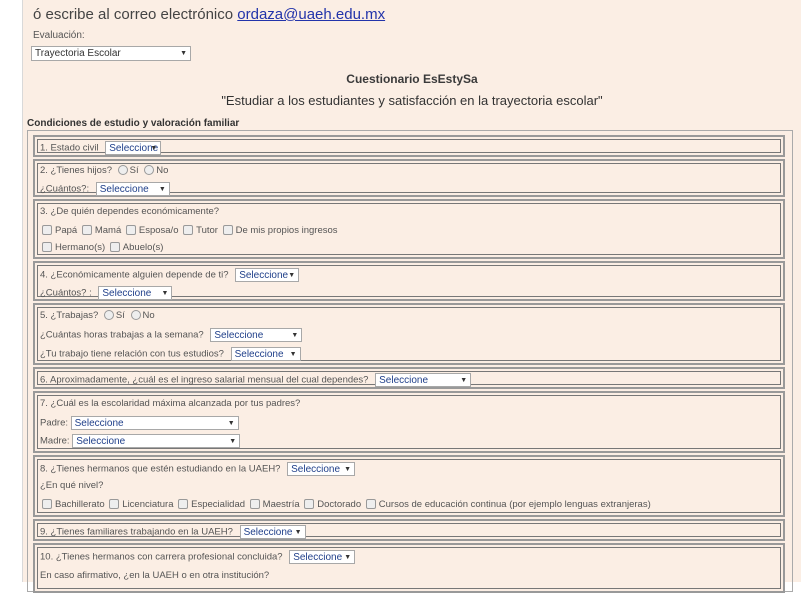 This screenshot has width=801, height=593. What do you see at coordinates (65, 189) in the screenshot?
I see `q2-sub-label: ¿Cuántos?:` at bounding box center [65, 189].